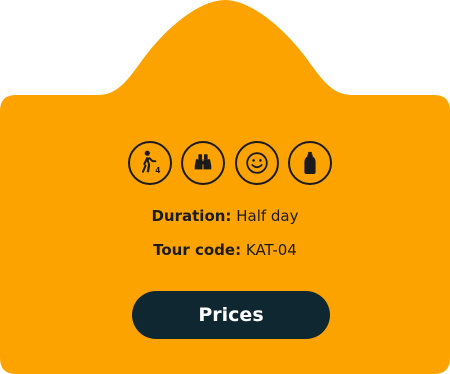  What do you see at coordinates (267, 216) in the screenshot?
I see `duration-value: Half day` at bounding box center [267, 216].